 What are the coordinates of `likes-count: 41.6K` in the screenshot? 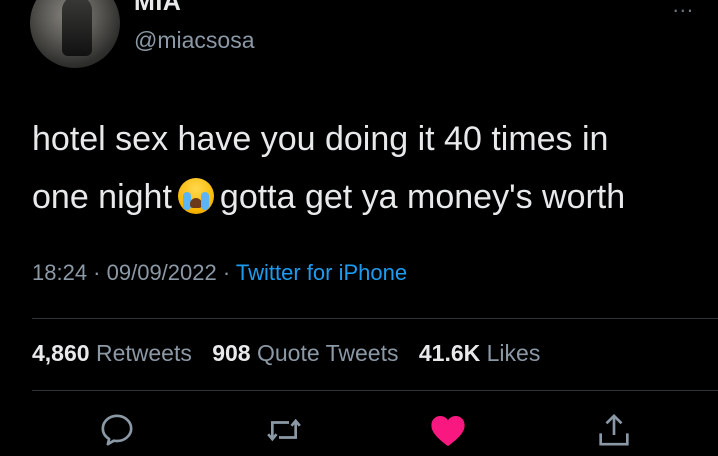 It's located at (449, 353).